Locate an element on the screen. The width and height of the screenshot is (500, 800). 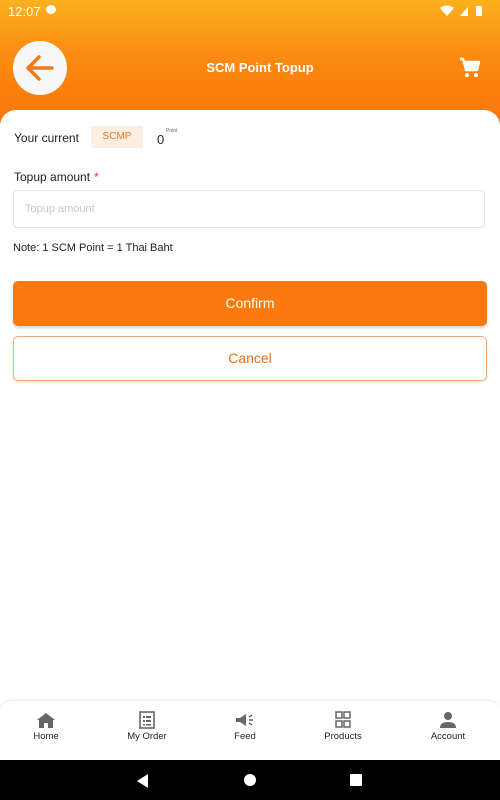
scmp-chip: SCMP is located at coordinates (117, 137).